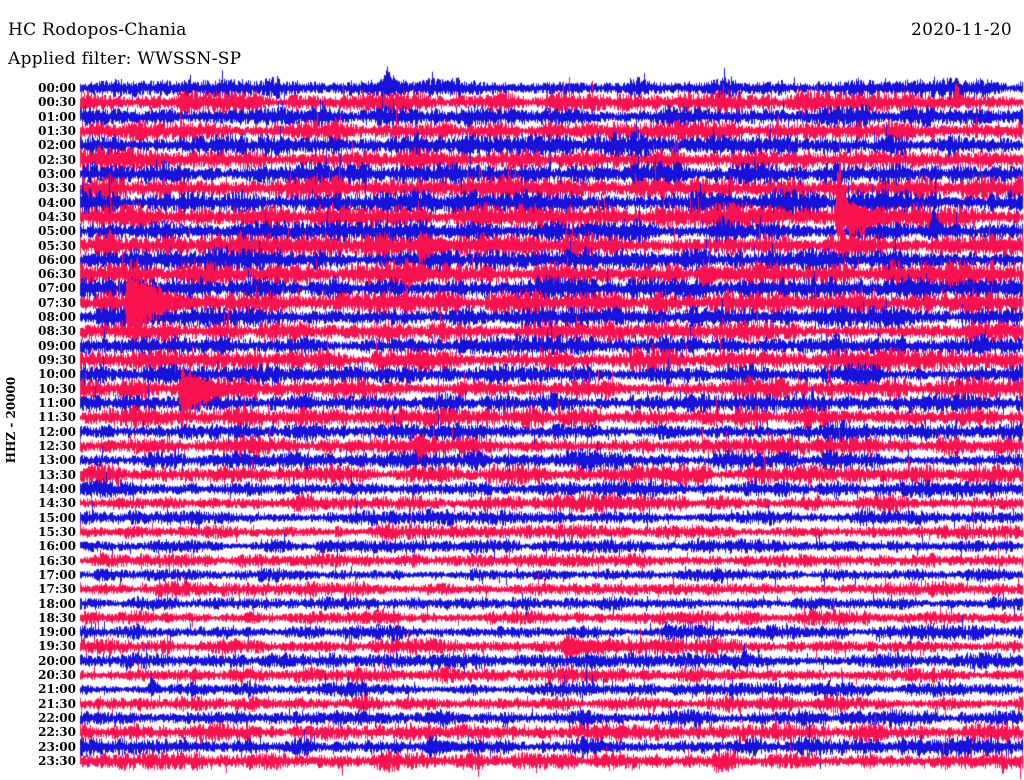 The height and width of the screenshot is (780, 1024). What do you see at coordinates (57, 632) in the screenshot?
I see `time-label: 19:00` at bounding box center [57, 632].